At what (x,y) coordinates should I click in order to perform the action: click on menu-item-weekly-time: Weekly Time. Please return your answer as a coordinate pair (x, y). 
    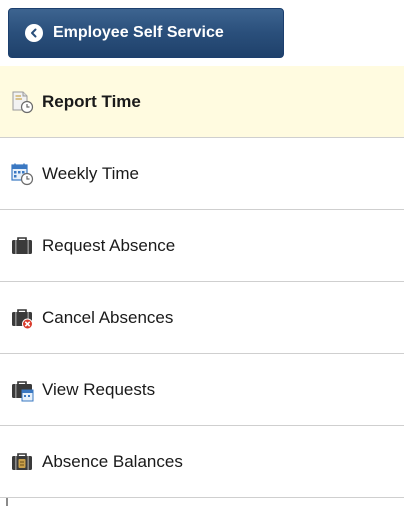
    Looking at the image, I should click on (202, 174).